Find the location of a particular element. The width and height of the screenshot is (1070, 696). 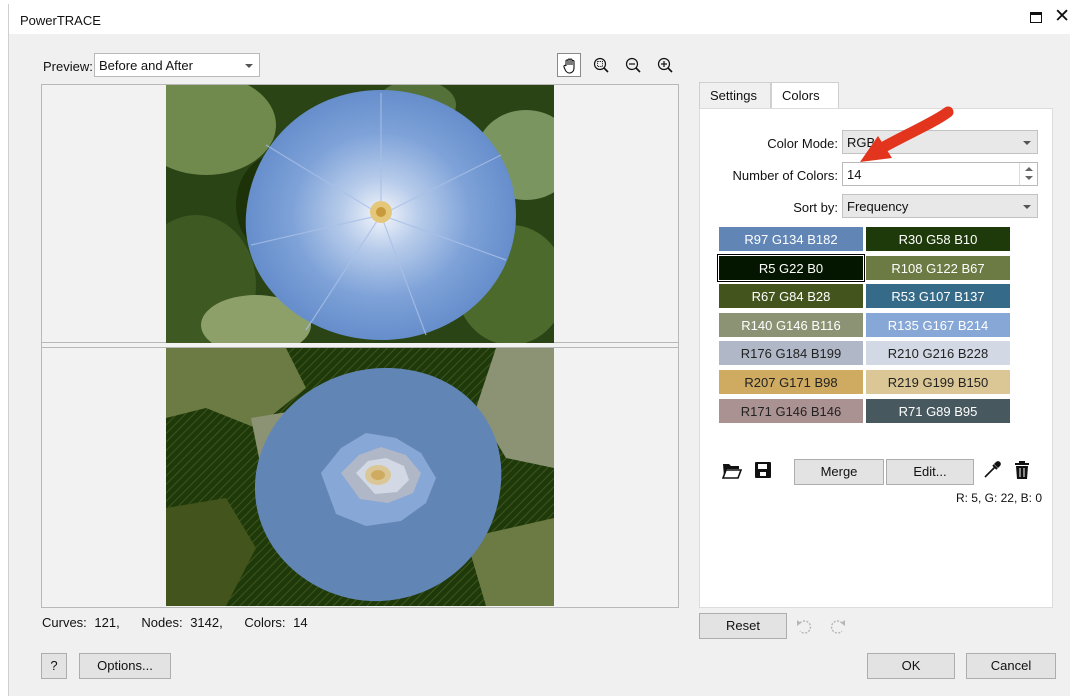

zoom-in-tool is located at coordinates (665, 65).